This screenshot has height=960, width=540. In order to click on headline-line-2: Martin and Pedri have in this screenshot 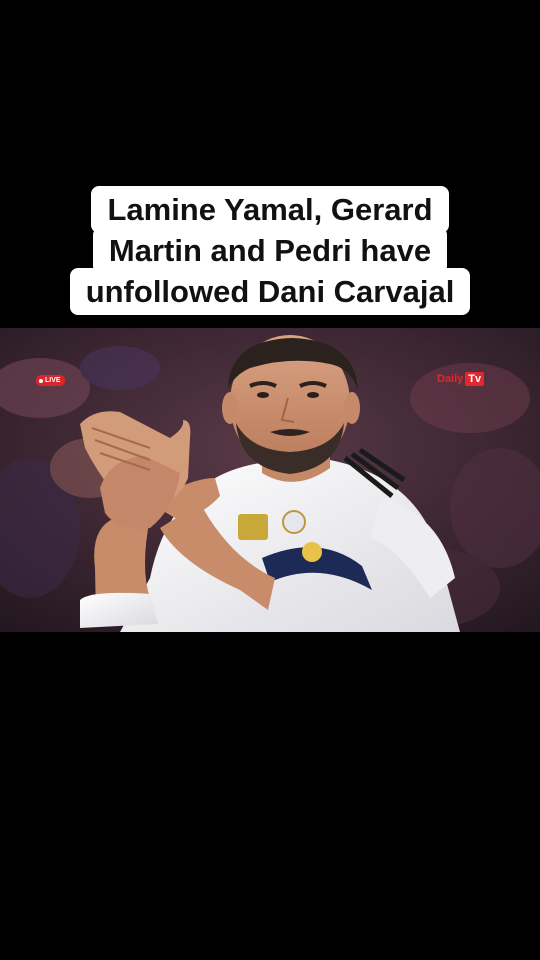, I will do `click(270, 250)`.